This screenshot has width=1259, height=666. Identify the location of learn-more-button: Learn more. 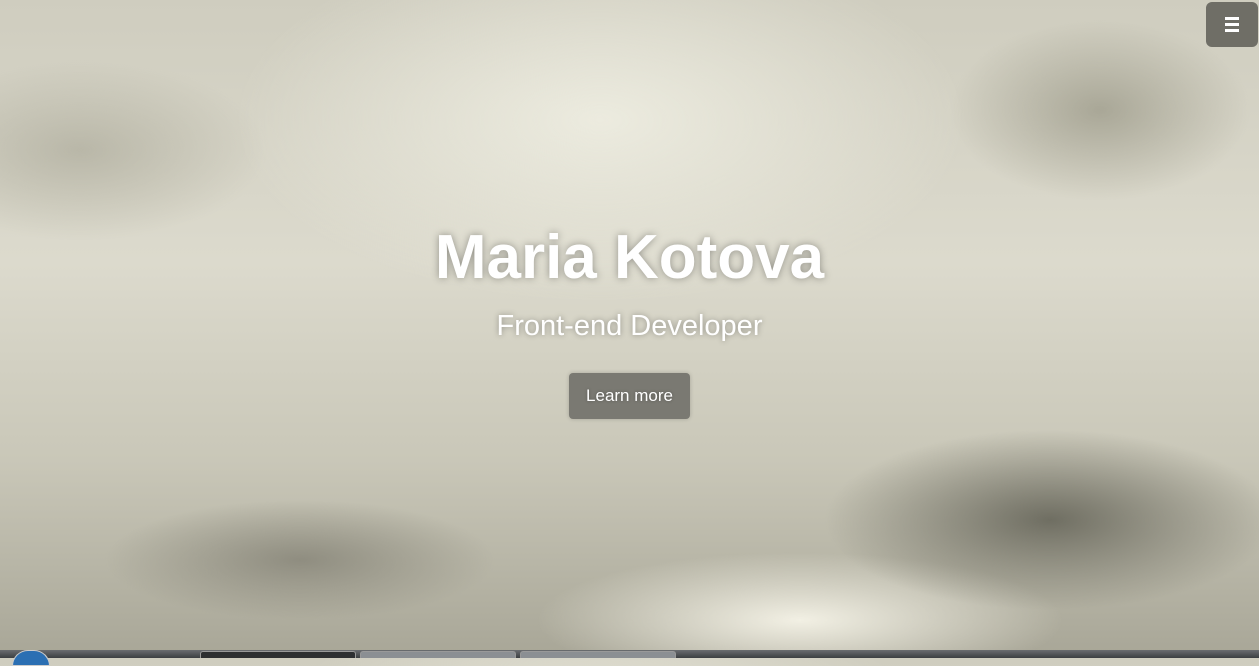
(629, 396).